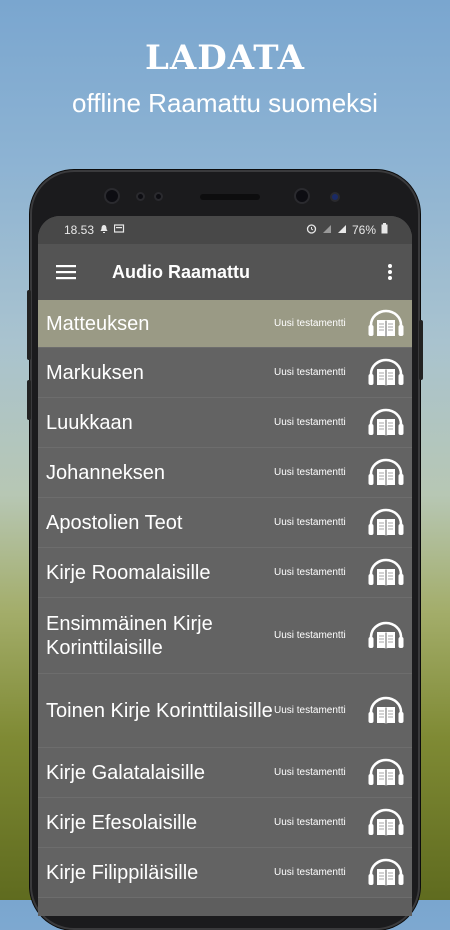 This screenshot has width=450, height=930. Describe the element at coordinates (225, 573) in the screenshot. I see `book-list-item: Kirje Roomalaisille Uusi testamentti` at that location.